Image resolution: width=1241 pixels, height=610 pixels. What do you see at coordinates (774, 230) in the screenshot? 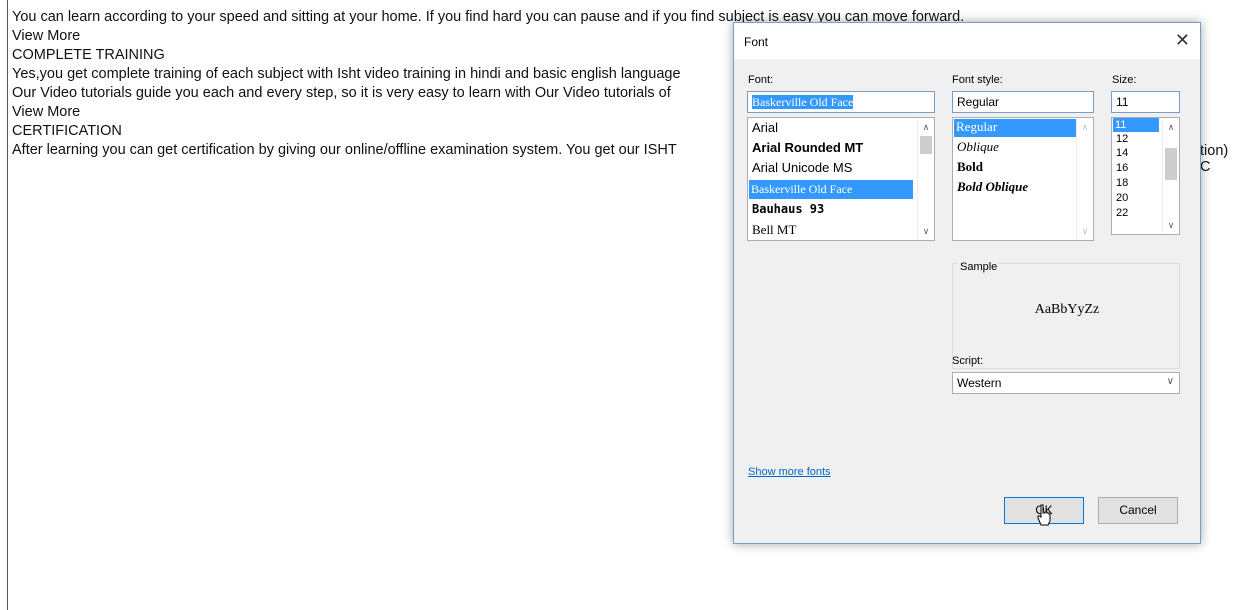
I see `list-item: Bell MT` at bounding box center [774, 230].